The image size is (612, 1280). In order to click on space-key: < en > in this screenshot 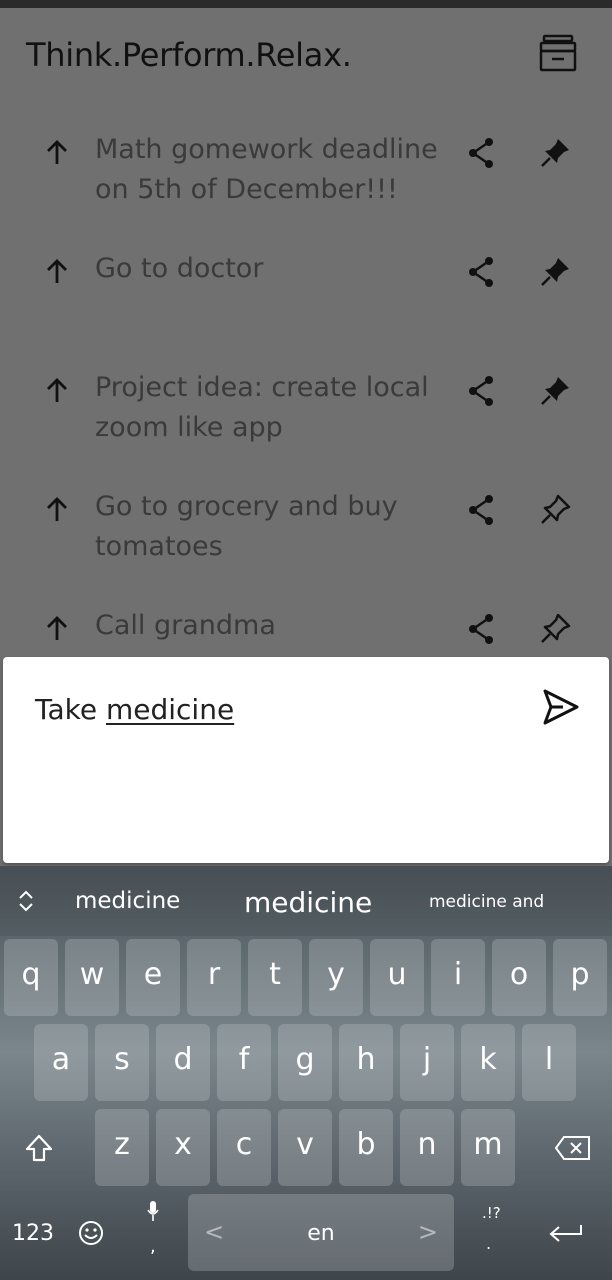, I will do `click(321, 1232)`.